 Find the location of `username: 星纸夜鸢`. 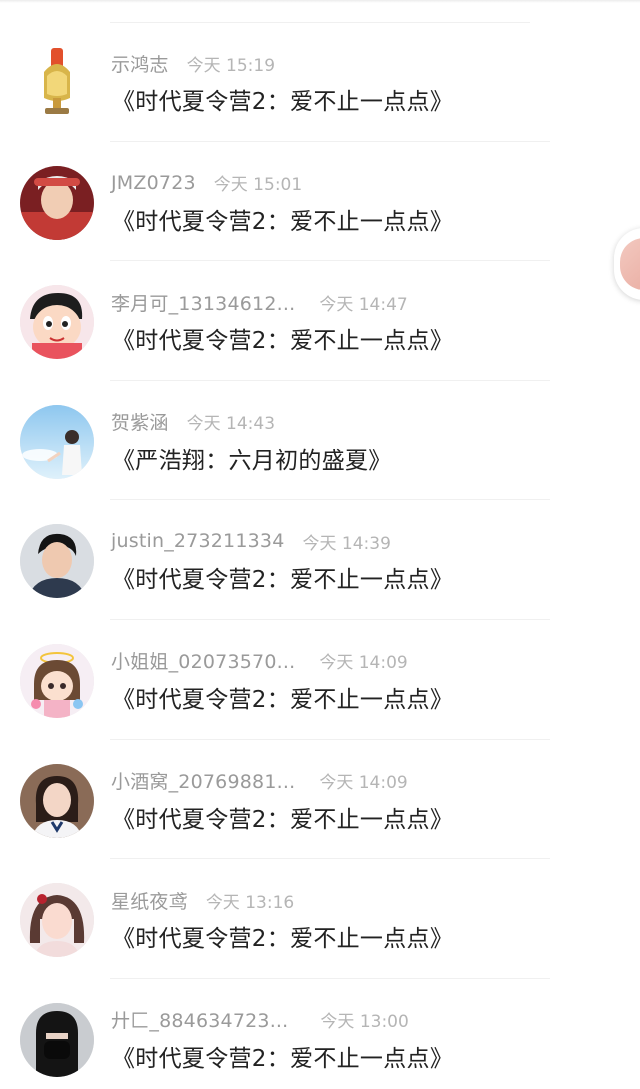

username: 星纸夜鸢 is located at coordinates (149, 900).